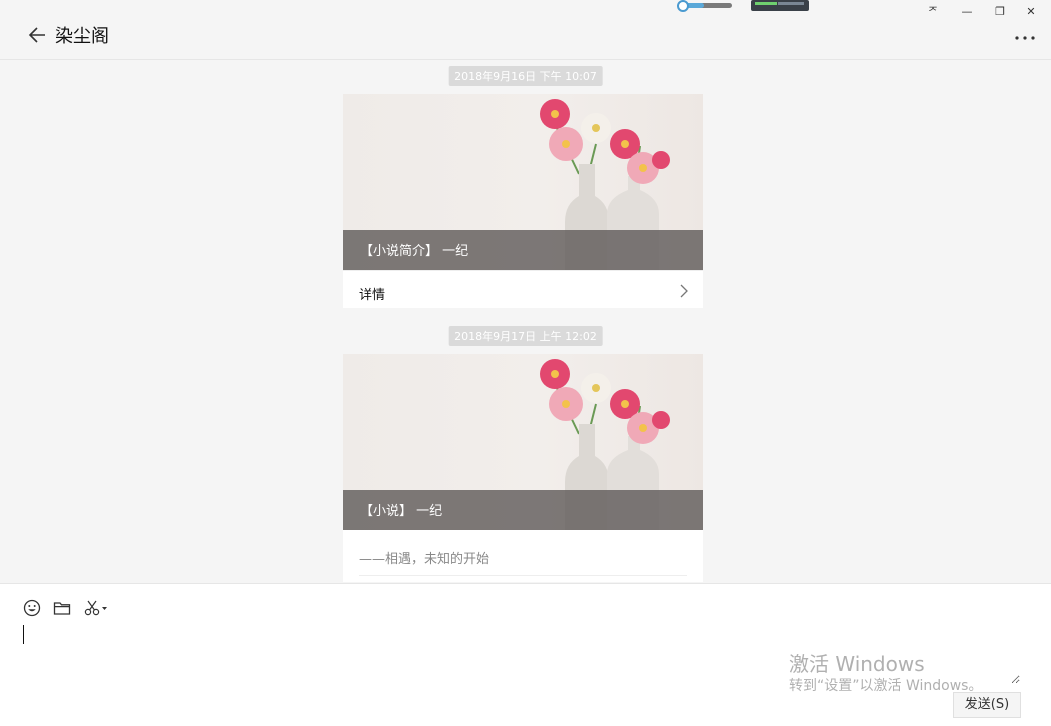 This screenshot has height=726, width=1051. What do you see at coordinates (523, 556) in the screenshot?
I see `card-summary-row: ——相遇，未知的开始` at bounding box center [523, 556].